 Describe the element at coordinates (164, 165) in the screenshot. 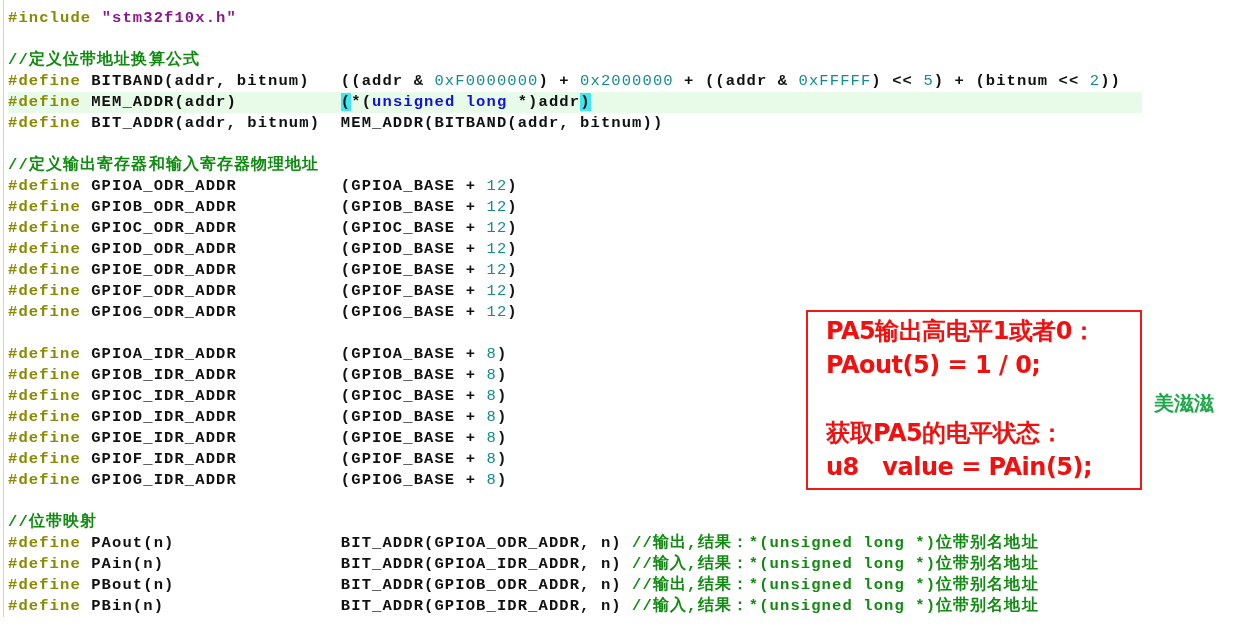

I see `code-line: //定义输出寄存器和输入寄存器物理地址` at that location.